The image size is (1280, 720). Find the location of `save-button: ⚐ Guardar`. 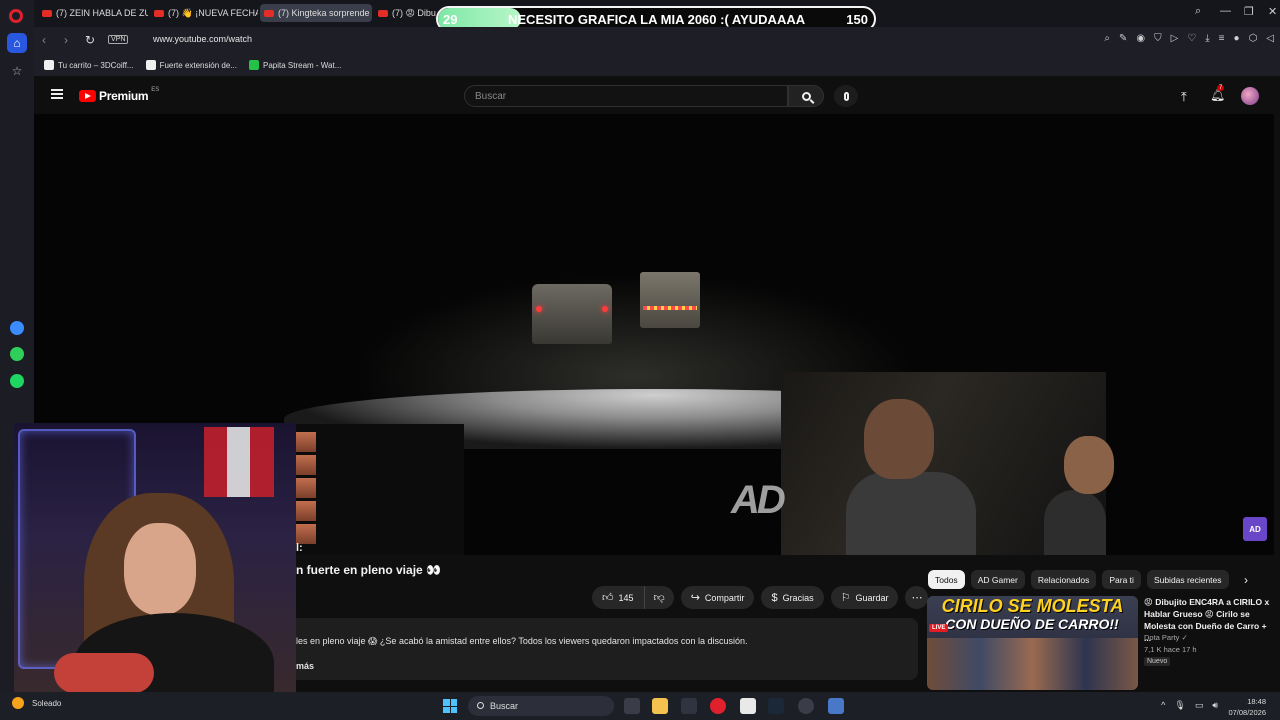

save-button: ⚐ Guardar is located at coordinates (864, 597).